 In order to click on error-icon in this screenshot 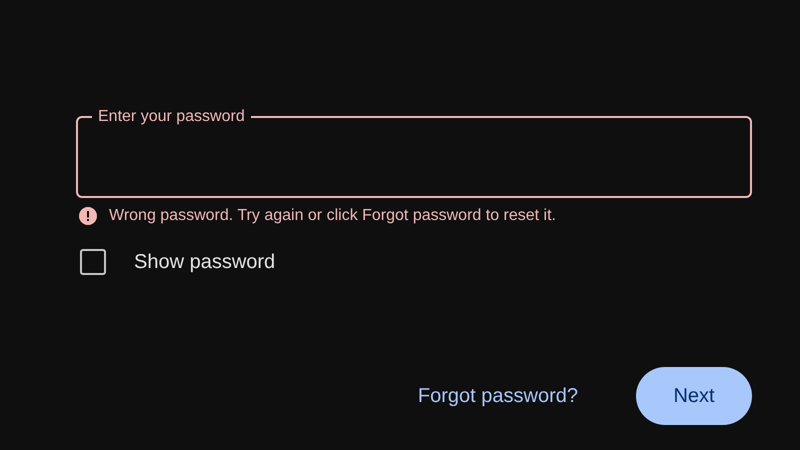, I will do `click(88, 216)`.